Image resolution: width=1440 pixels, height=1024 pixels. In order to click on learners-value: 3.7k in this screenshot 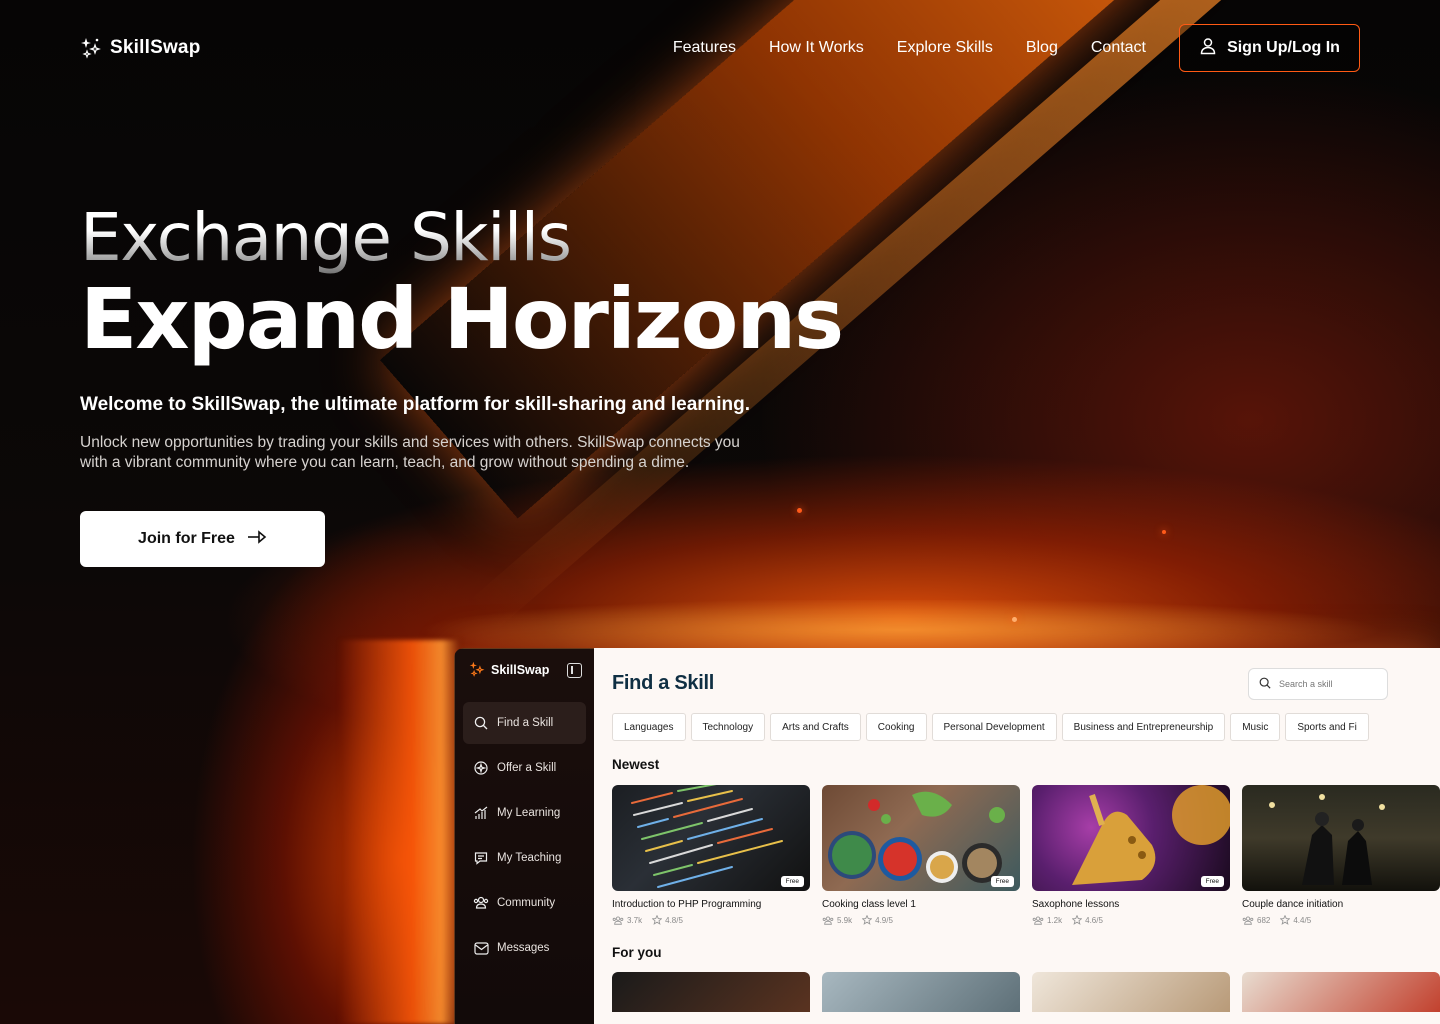, I will do `click(635, 920)`.